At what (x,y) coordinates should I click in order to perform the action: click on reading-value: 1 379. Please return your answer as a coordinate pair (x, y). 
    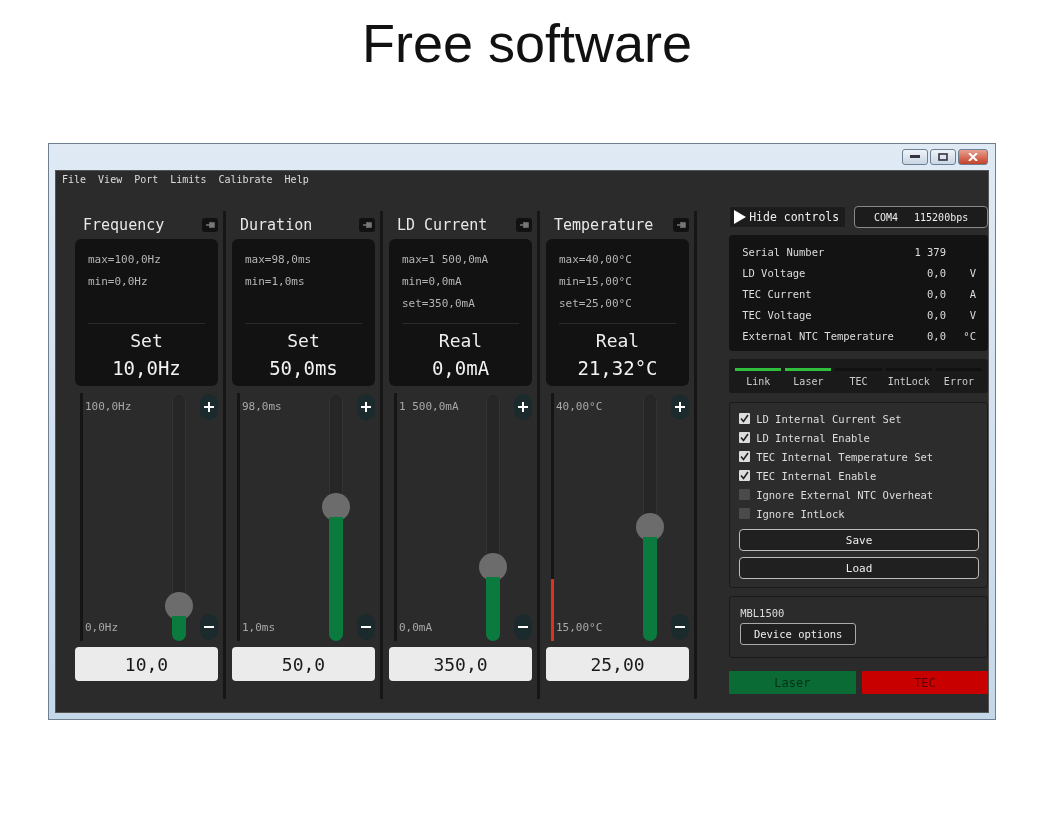
    Looking at the image, I should click on (929, 251).